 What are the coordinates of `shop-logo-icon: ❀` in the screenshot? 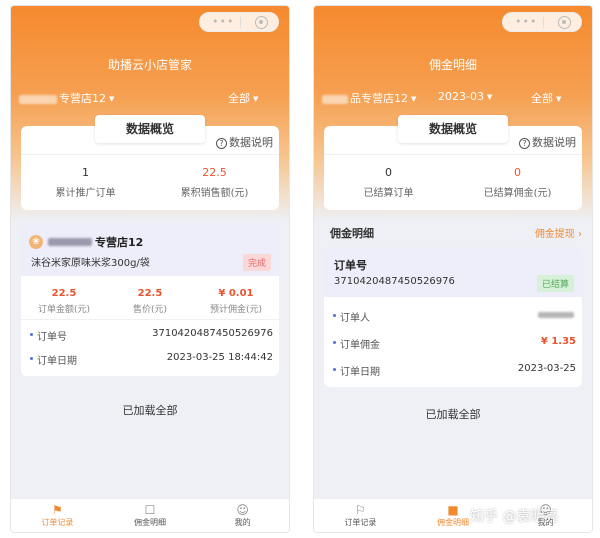 It's located at (36, 242).